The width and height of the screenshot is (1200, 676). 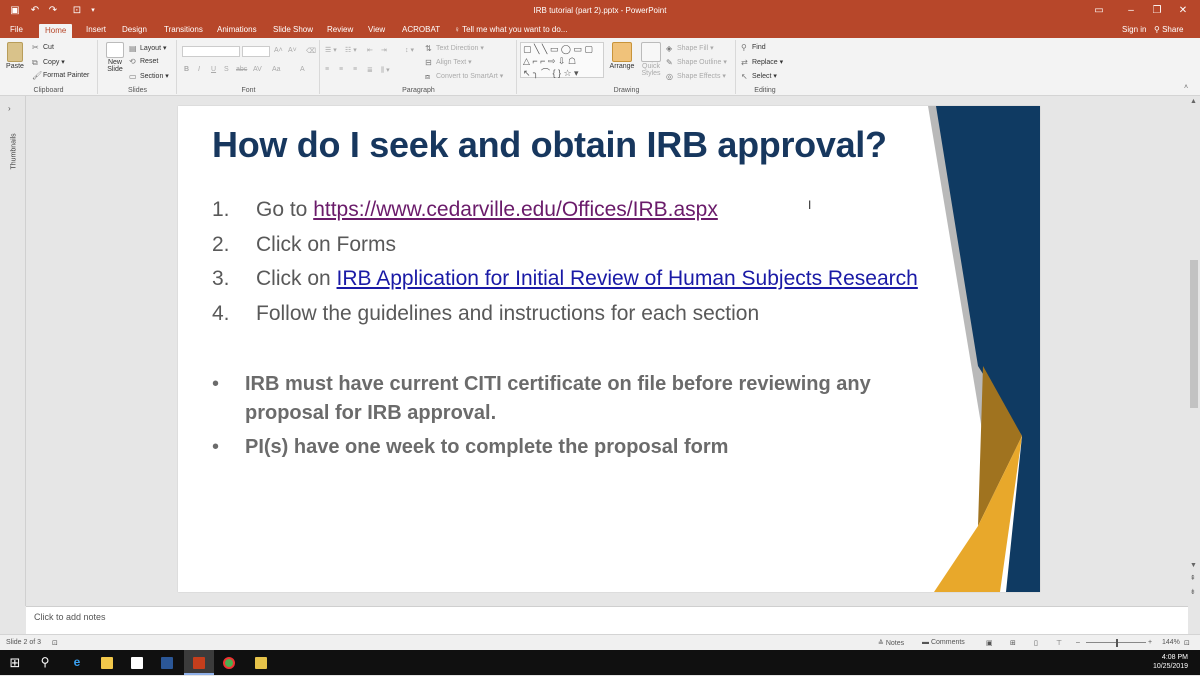 What do you see at coordinates (370, 70) in the screenshot?
I see `justify-icon: ≣` at bounding box center [370, 70].